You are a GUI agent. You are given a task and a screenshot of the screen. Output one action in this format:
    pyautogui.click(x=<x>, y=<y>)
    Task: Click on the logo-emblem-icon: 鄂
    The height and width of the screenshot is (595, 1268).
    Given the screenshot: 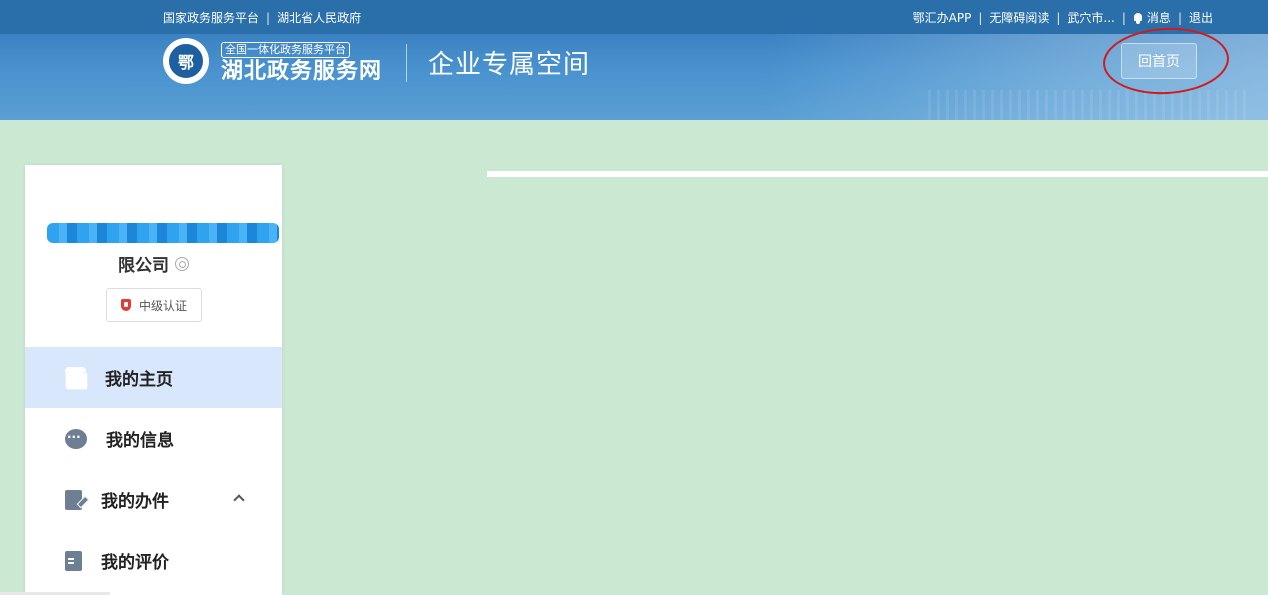 What is the action you would take?
    pyautogui.click(x=186, y=61)
    